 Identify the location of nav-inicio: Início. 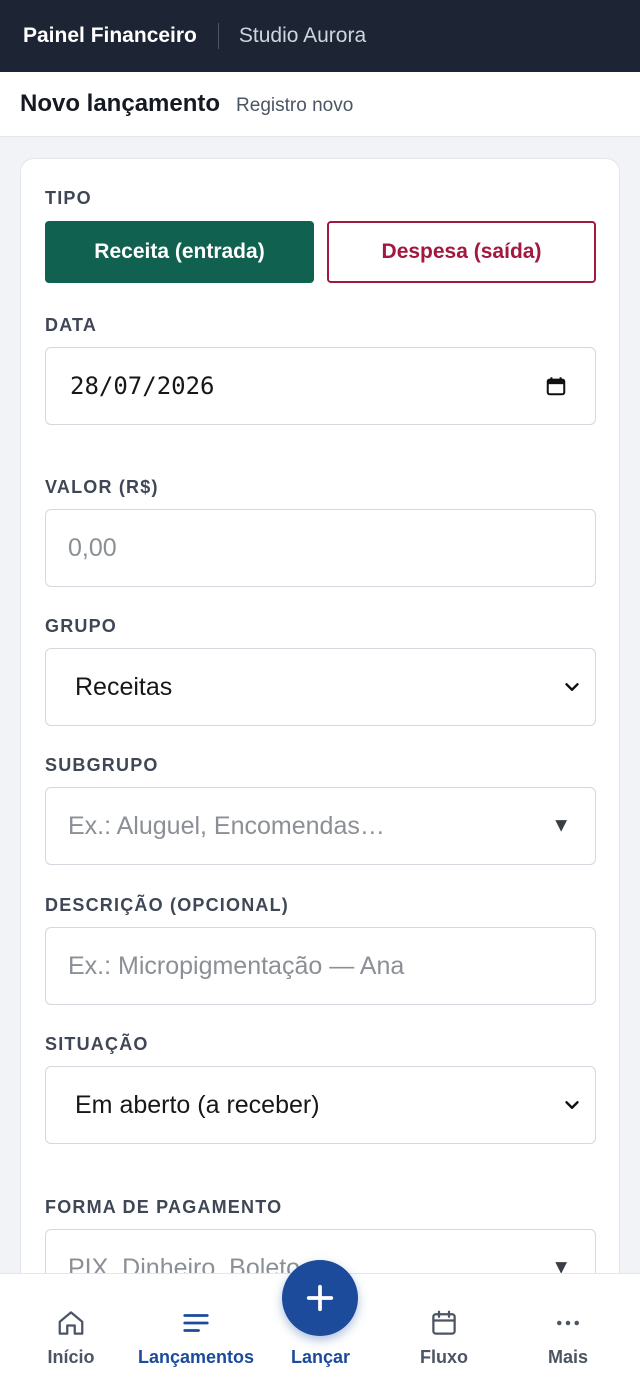
(71, 1329).